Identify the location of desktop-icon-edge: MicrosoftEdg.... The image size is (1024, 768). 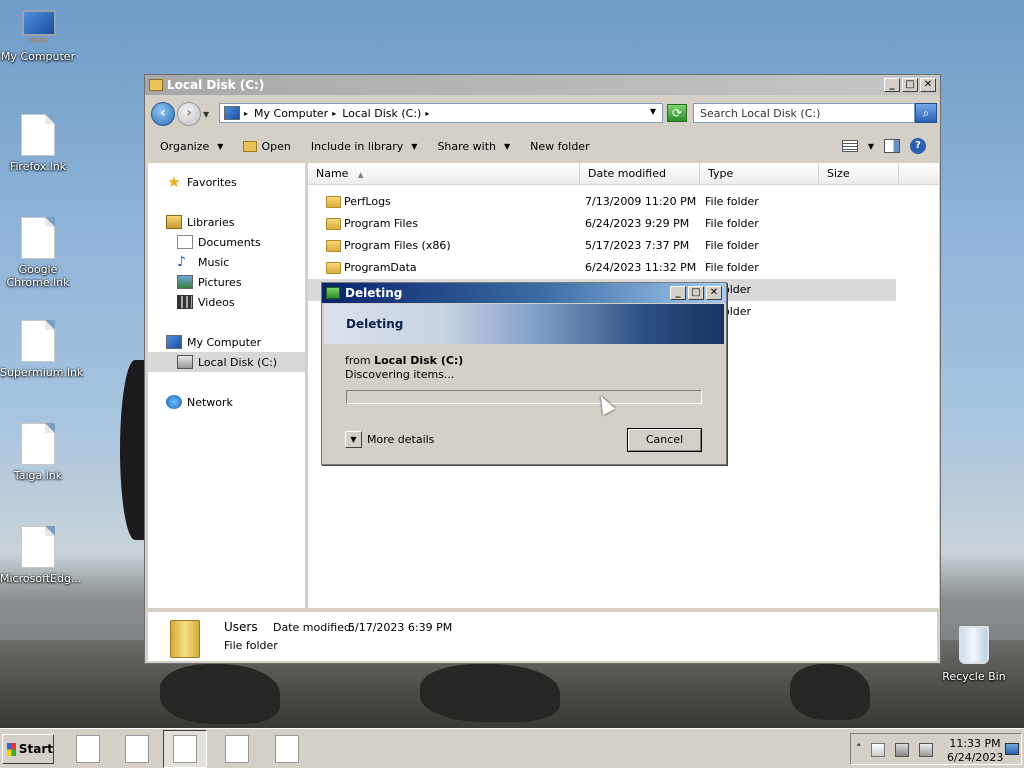
(40, 555).